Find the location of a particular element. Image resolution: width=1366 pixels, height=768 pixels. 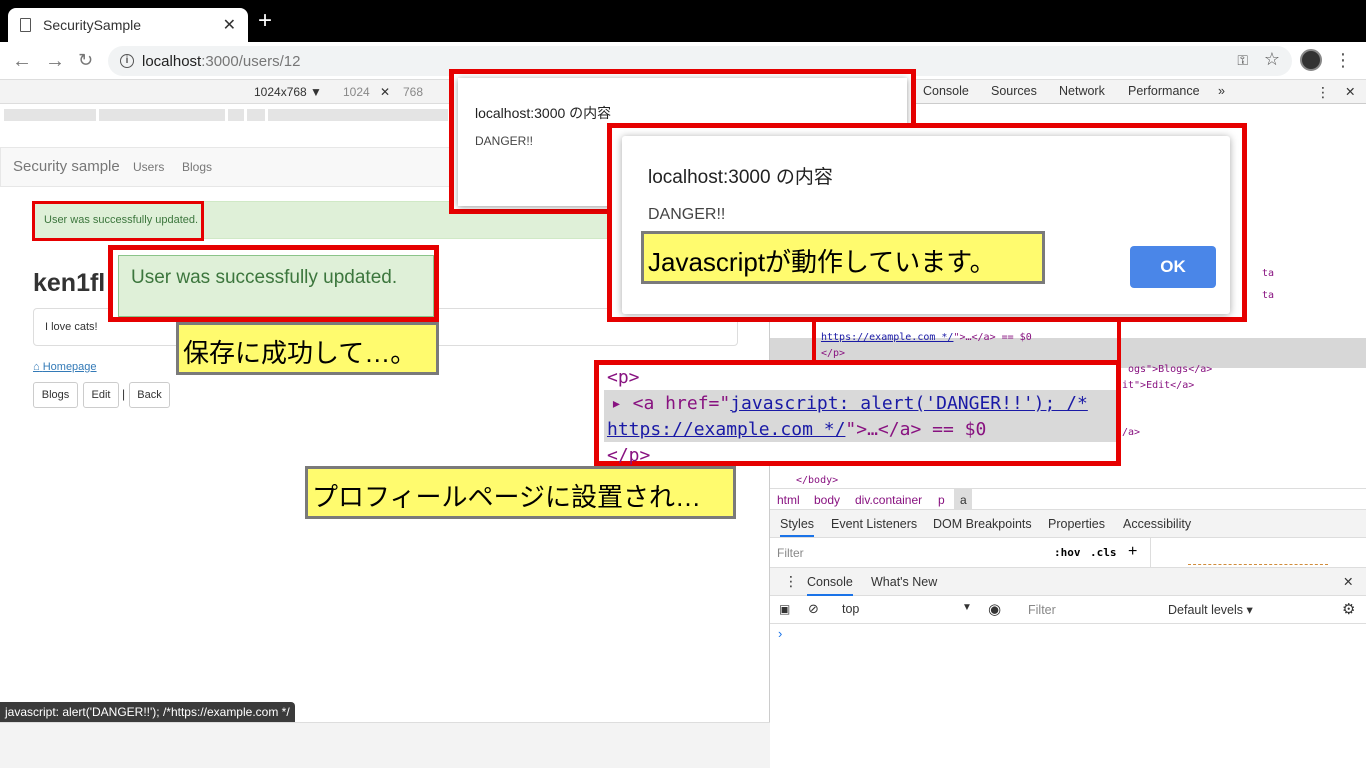

homepage-link: ⌂ Homepage is located at coordinates (65, 367).